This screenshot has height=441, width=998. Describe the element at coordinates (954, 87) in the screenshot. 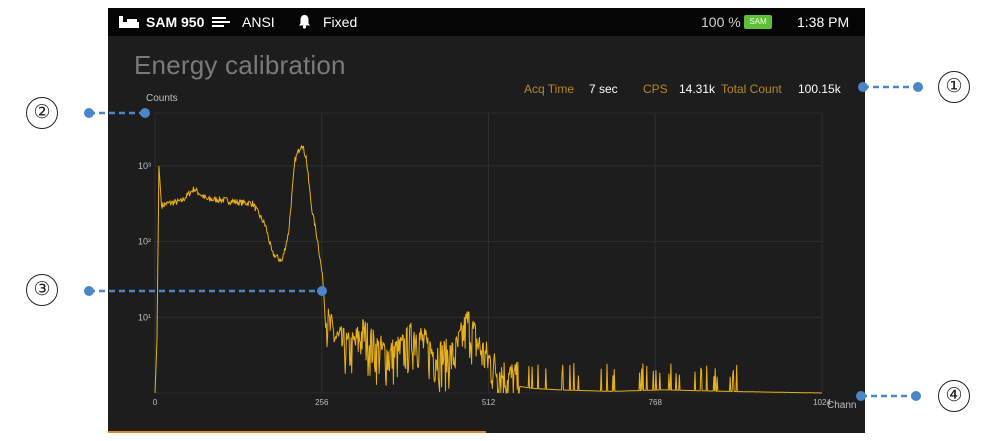

I see `callout-1: ①` at that location.